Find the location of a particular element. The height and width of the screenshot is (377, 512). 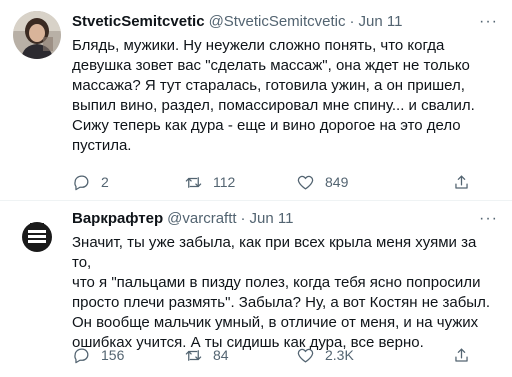

retweet-button: 112 is located at coordinates (209, 182).